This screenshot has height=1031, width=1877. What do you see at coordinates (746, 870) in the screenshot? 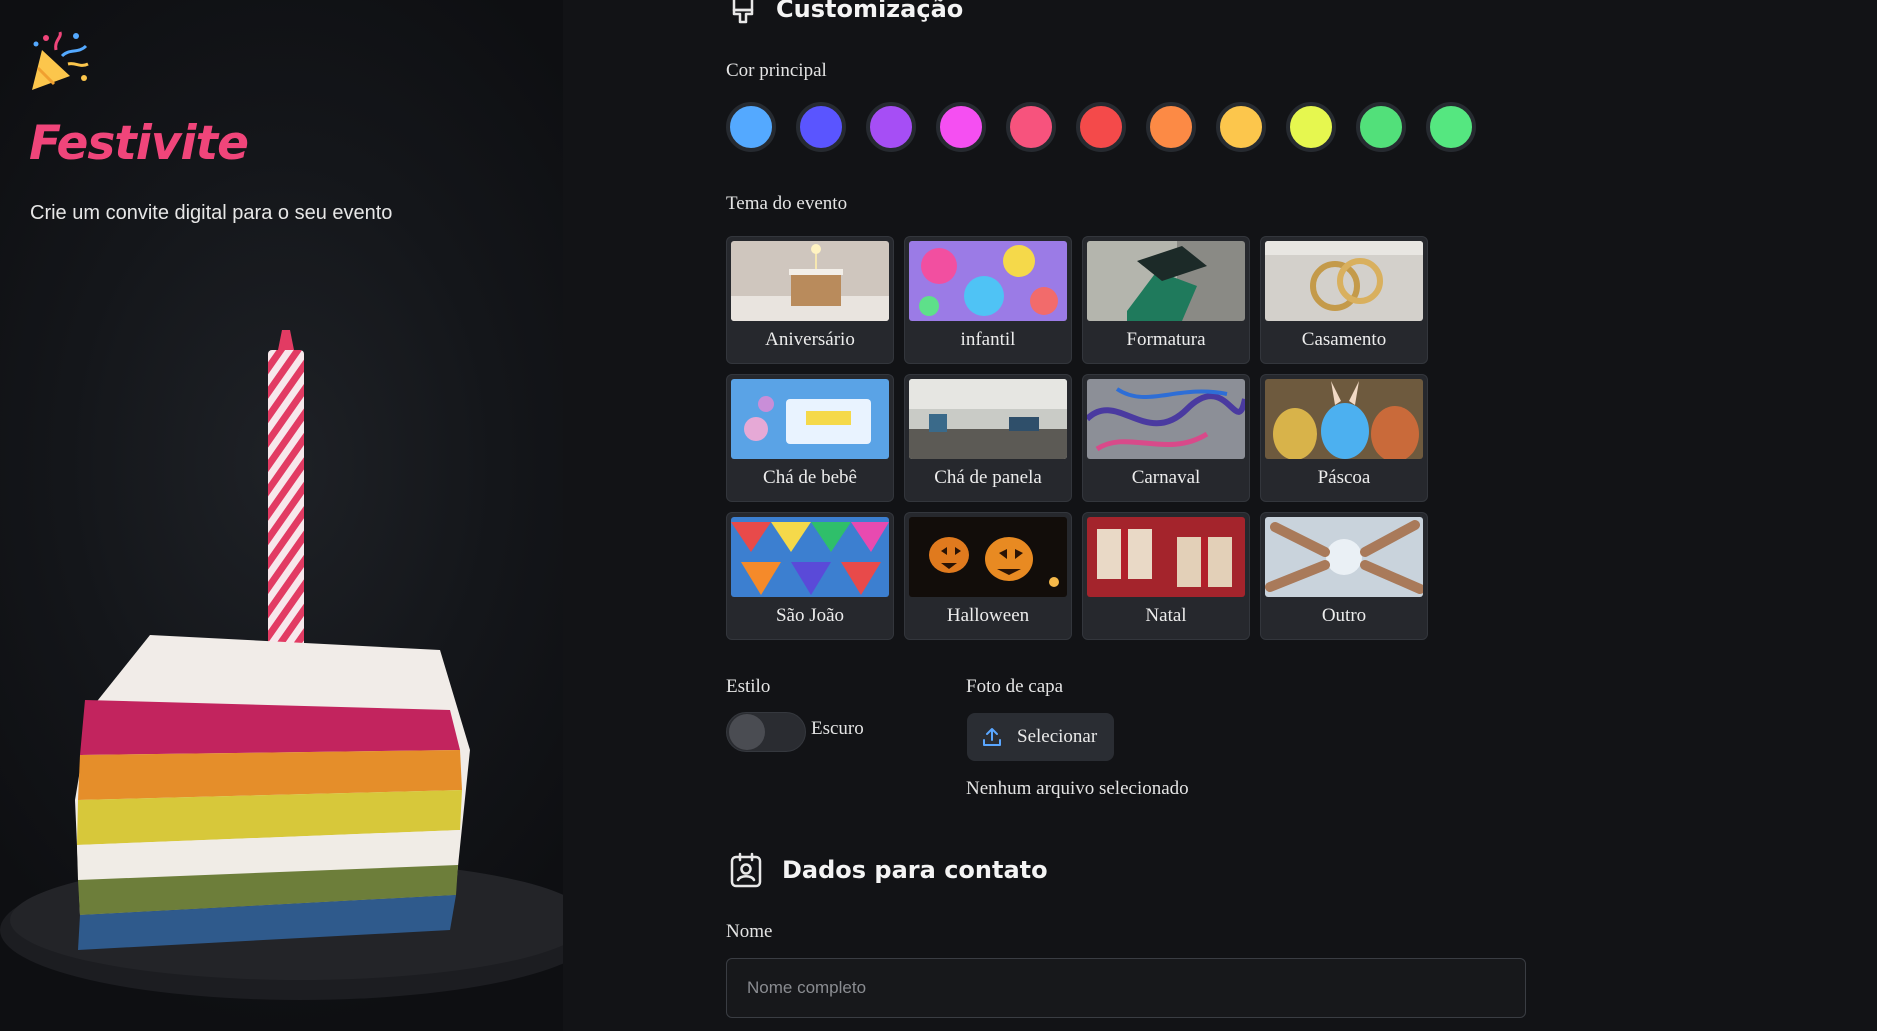
I see `contact-card-icon` at bounding box center [746, 870].